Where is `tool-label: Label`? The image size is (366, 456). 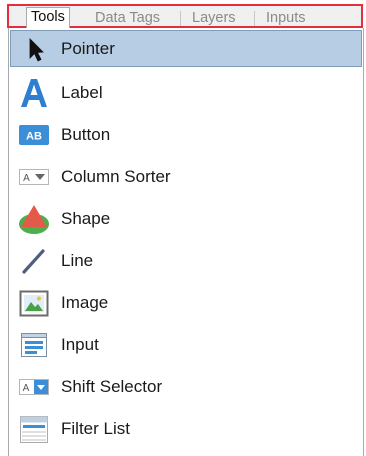
tool-label: Label is located at coordinates (82, 92).